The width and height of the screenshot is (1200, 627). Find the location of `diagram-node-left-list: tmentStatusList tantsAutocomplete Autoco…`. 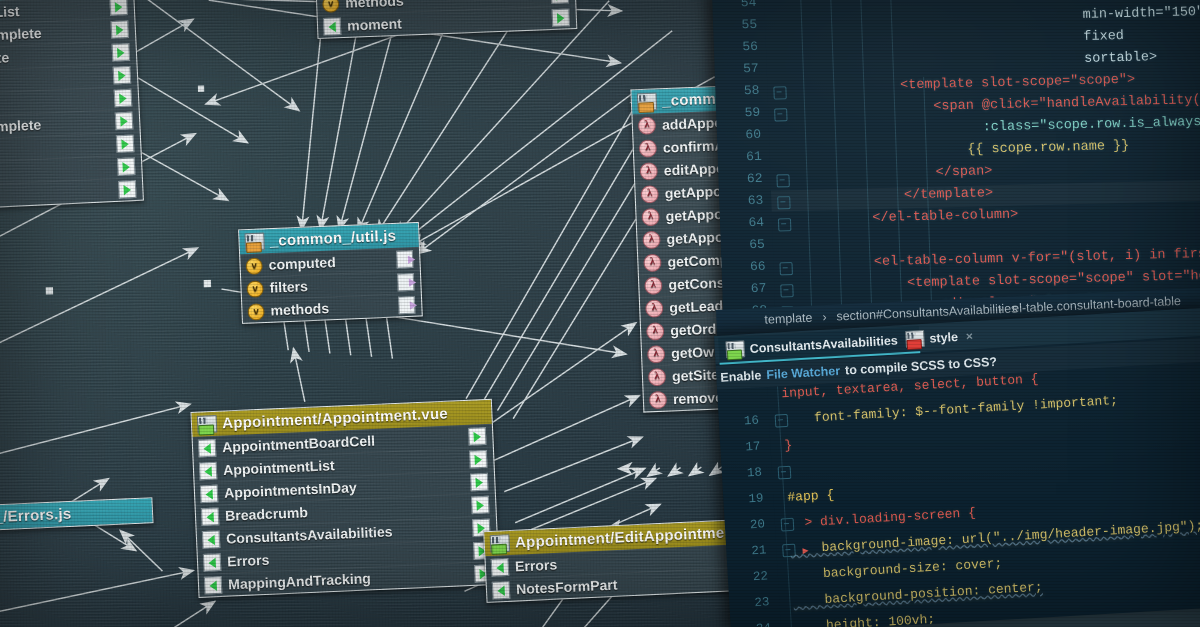

diagram-node-left-list: tmentStatusList tantsAutocomplete Autoco… is located at coordinates (72, 106).